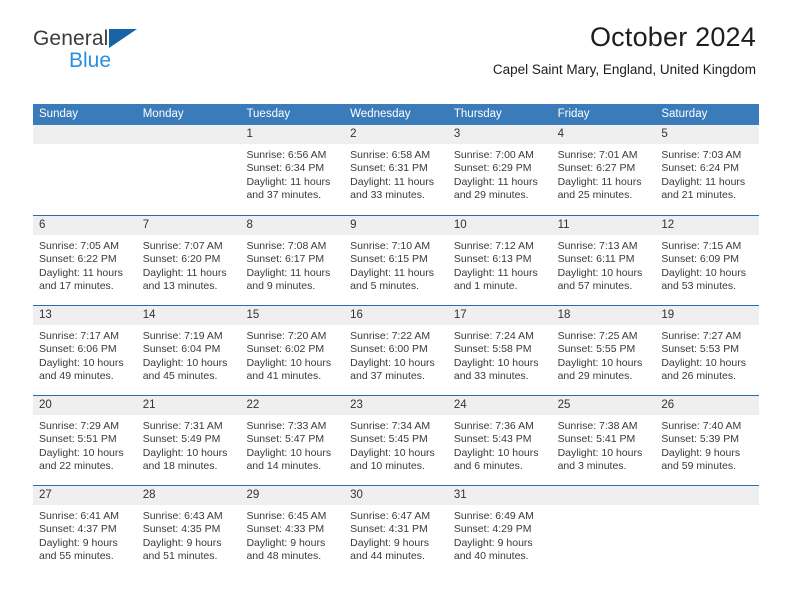  What do you see at coordinates (493, 426) in the screenshot?
I see `sunrise-text: Sunrise: 7:36 AM` at bounding box center [493, 426].